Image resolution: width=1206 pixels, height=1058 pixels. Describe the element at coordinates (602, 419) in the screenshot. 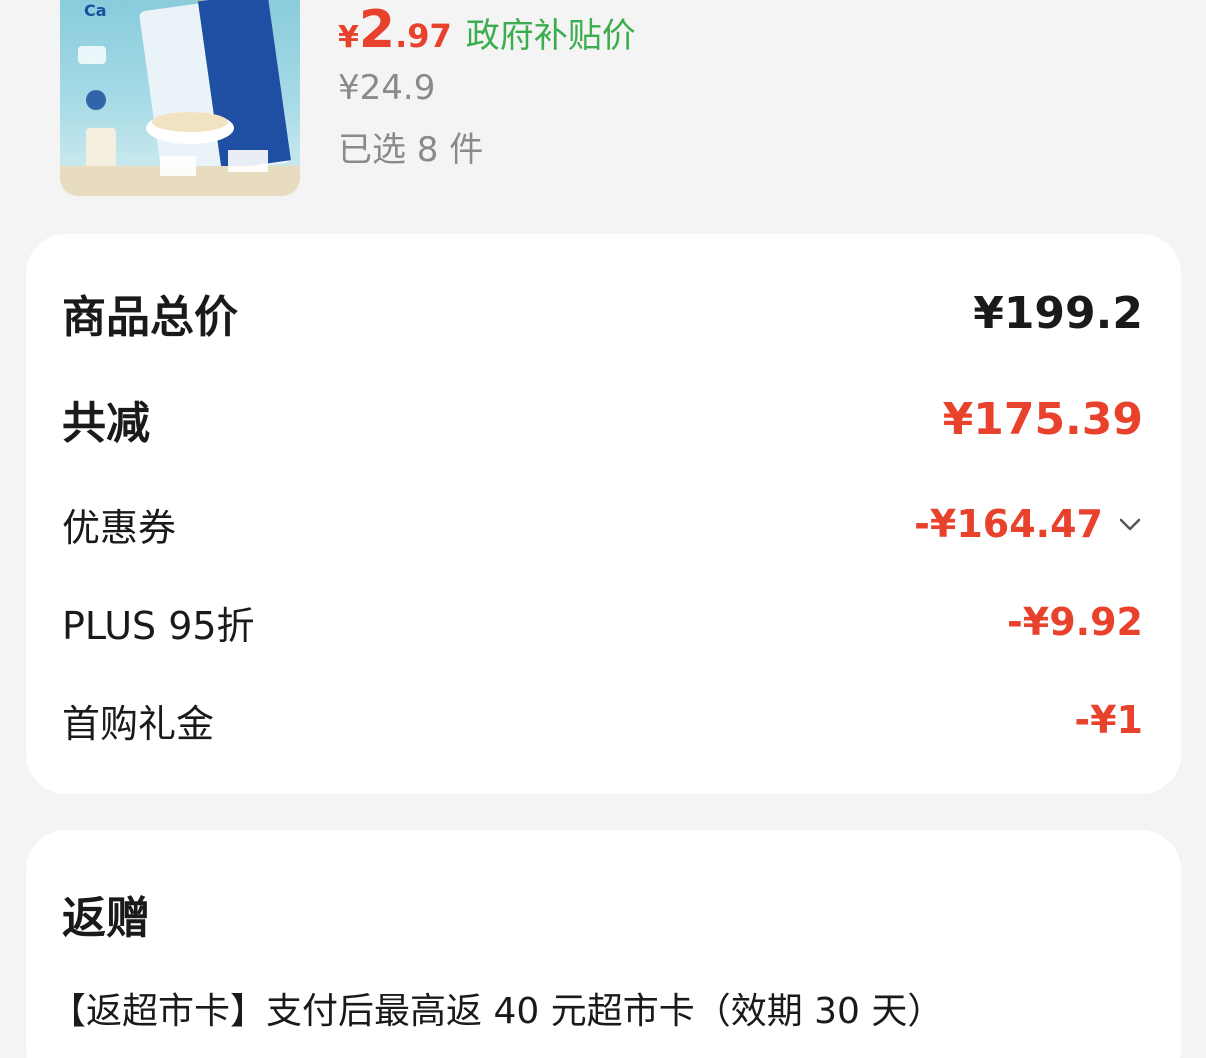

I see `reduction-row: 共减 ¥175.39` at that location.